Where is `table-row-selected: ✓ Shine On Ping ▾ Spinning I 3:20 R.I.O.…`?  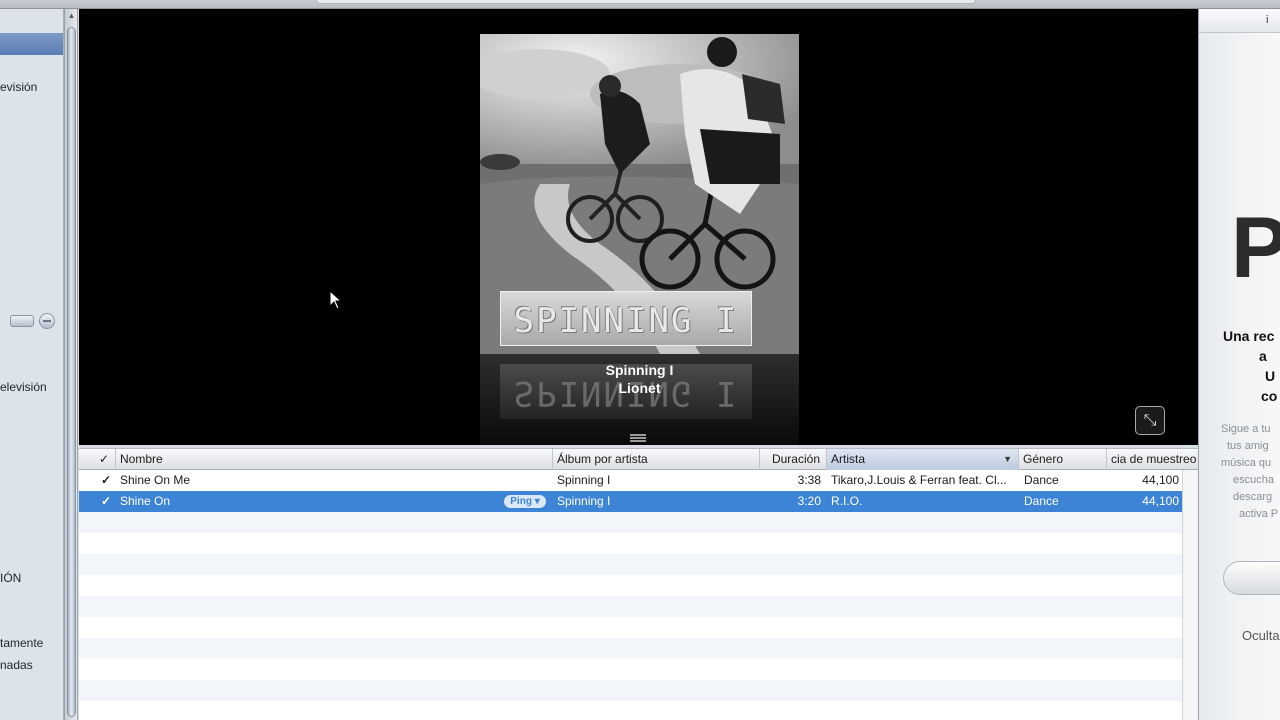 table-row-selected: ✓ Shine On Ping ▾ Spinning I 3:20 R.I.O.… is located at coordinates (630, 501).